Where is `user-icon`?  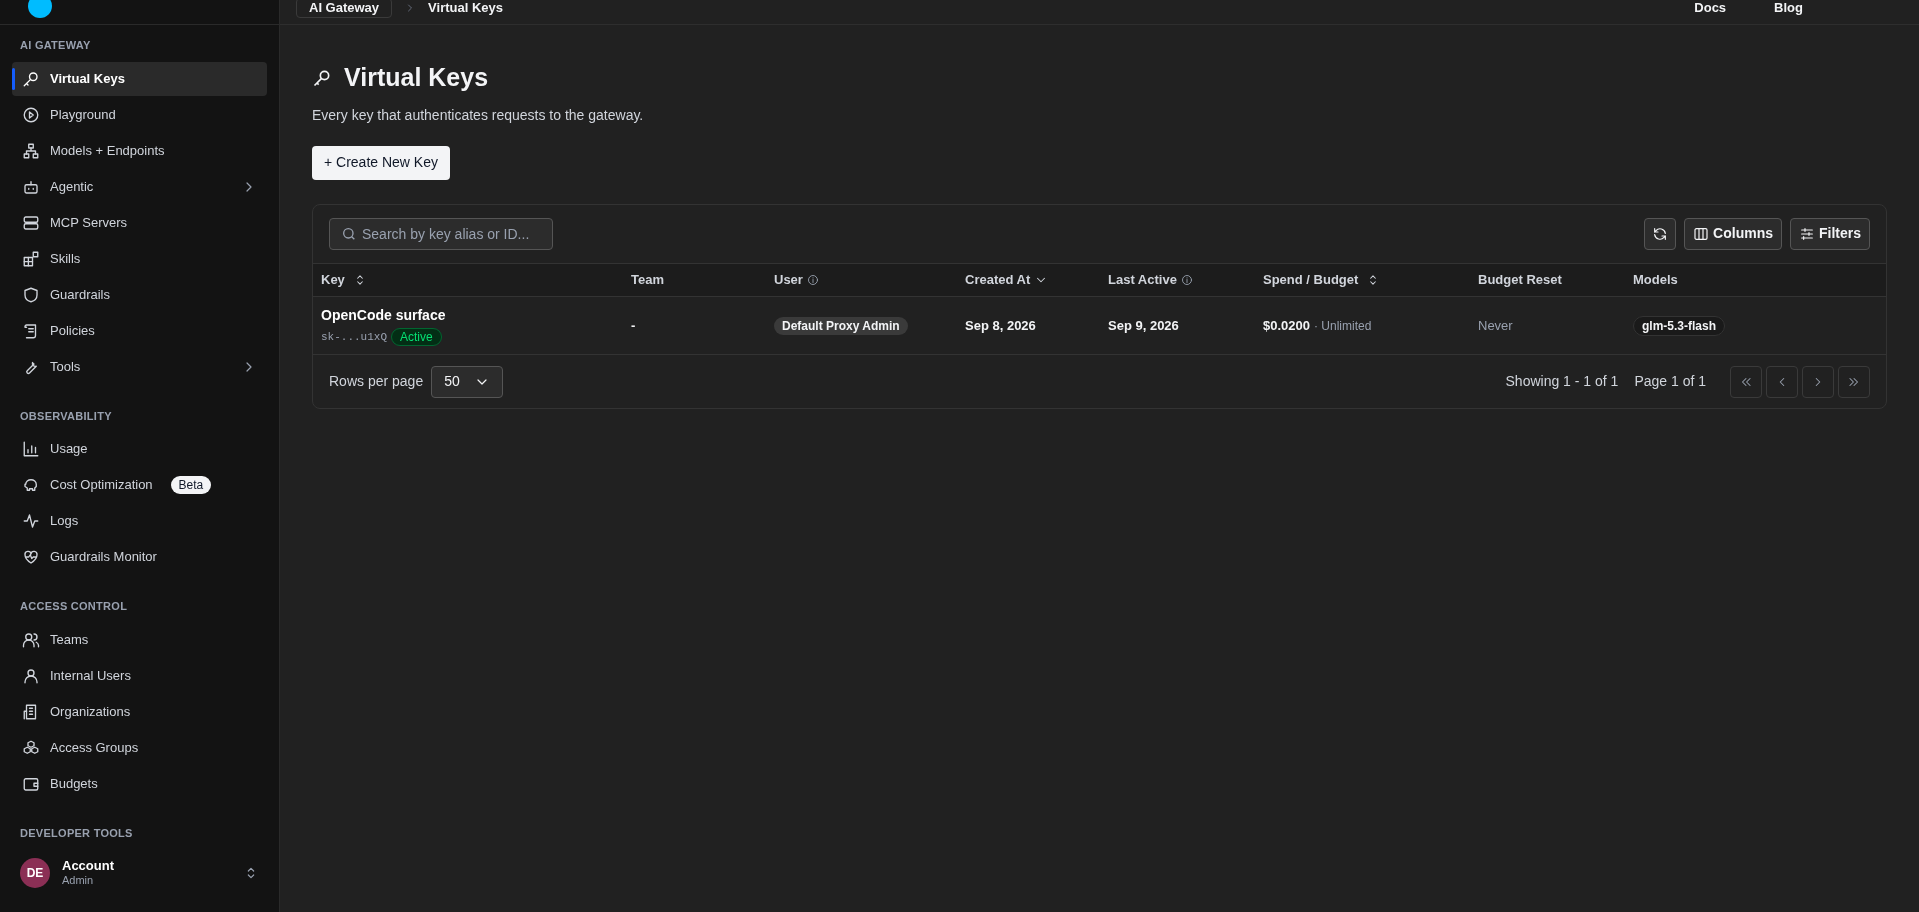 user-icon is located at coordinates (31, 675).